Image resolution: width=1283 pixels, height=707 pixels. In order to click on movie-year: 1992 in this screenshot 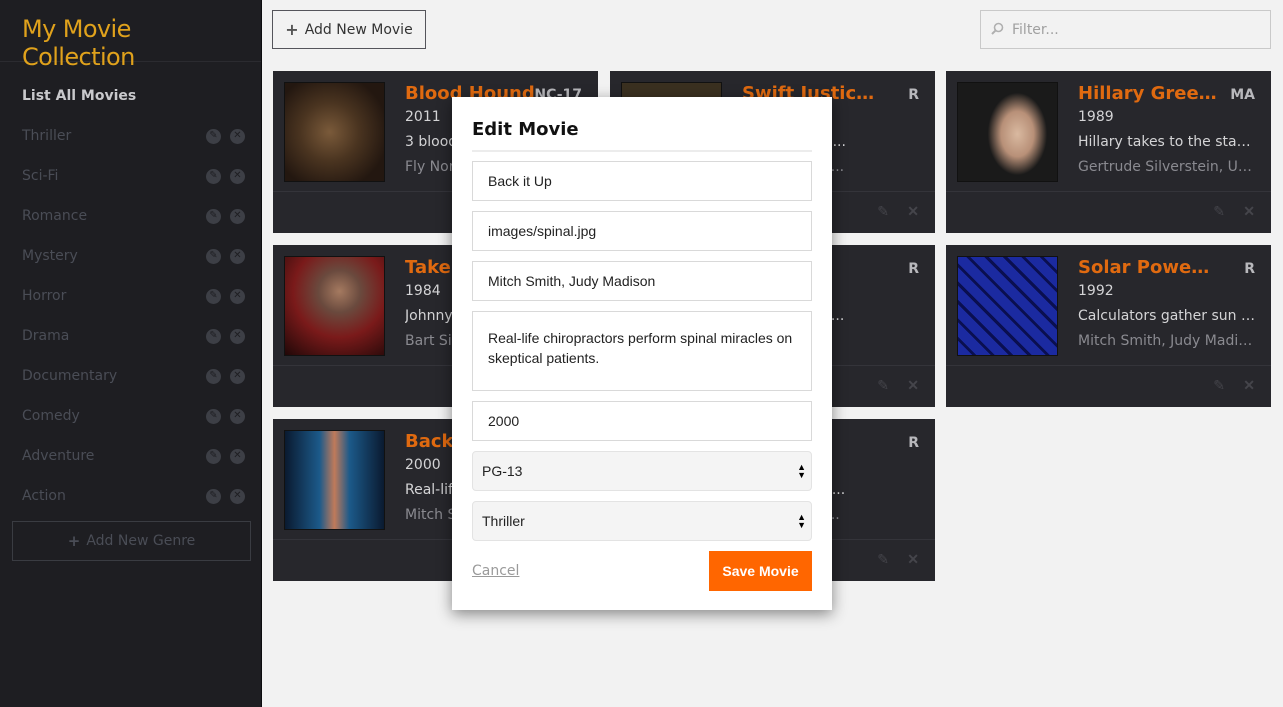, I will do `click(1096, 291)`.